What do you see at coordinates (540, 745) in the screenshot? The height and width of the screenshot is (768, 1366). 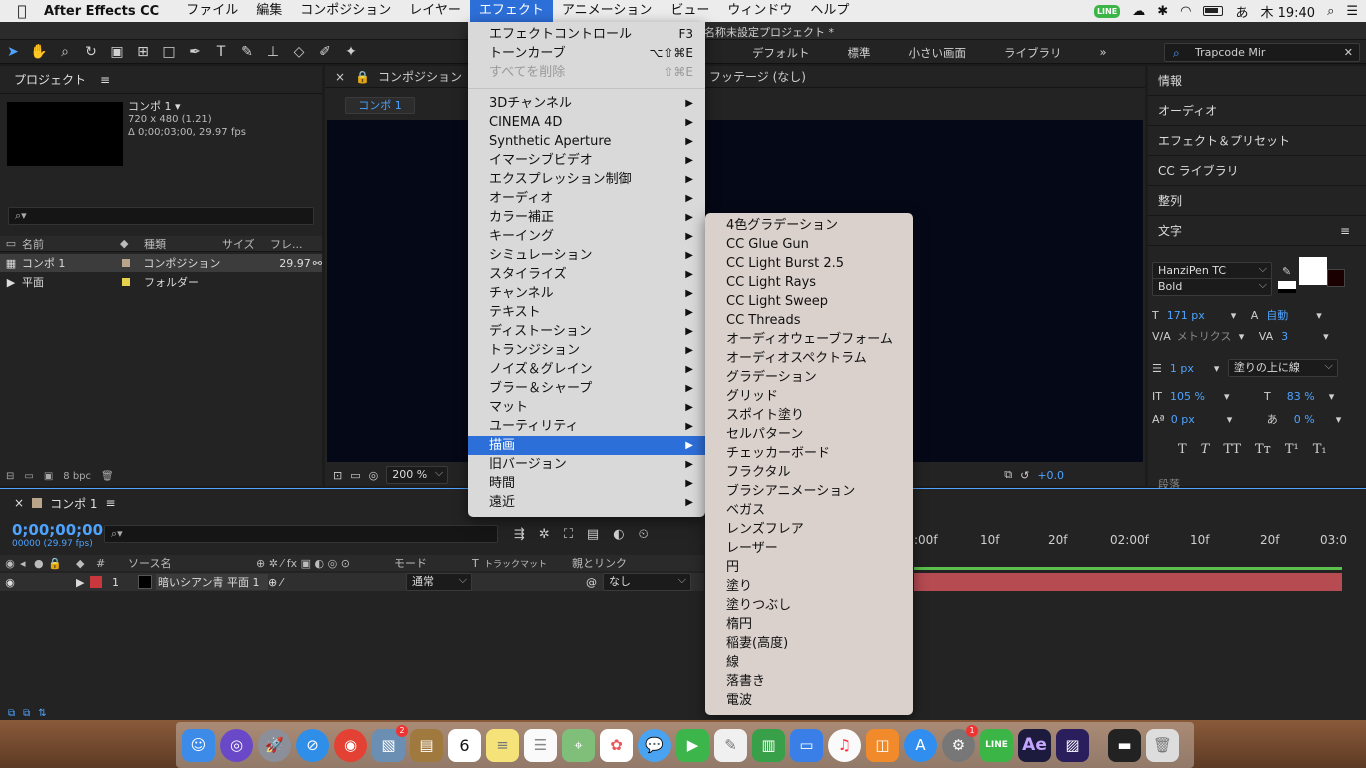 I see `reminders-icon: ☰` at bounding box center [540, 745].